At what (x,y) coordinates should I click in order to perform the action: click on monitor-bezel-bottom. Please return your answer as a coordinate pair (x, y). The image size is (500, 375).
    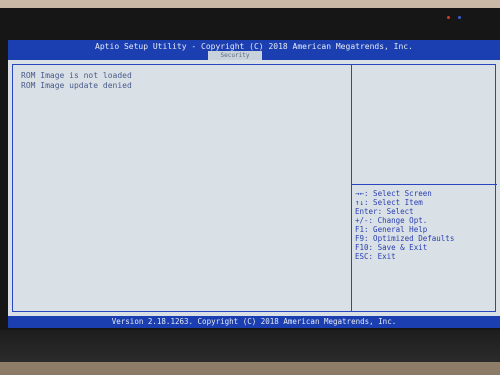
    Looking at the image, I should click on (250, 346).